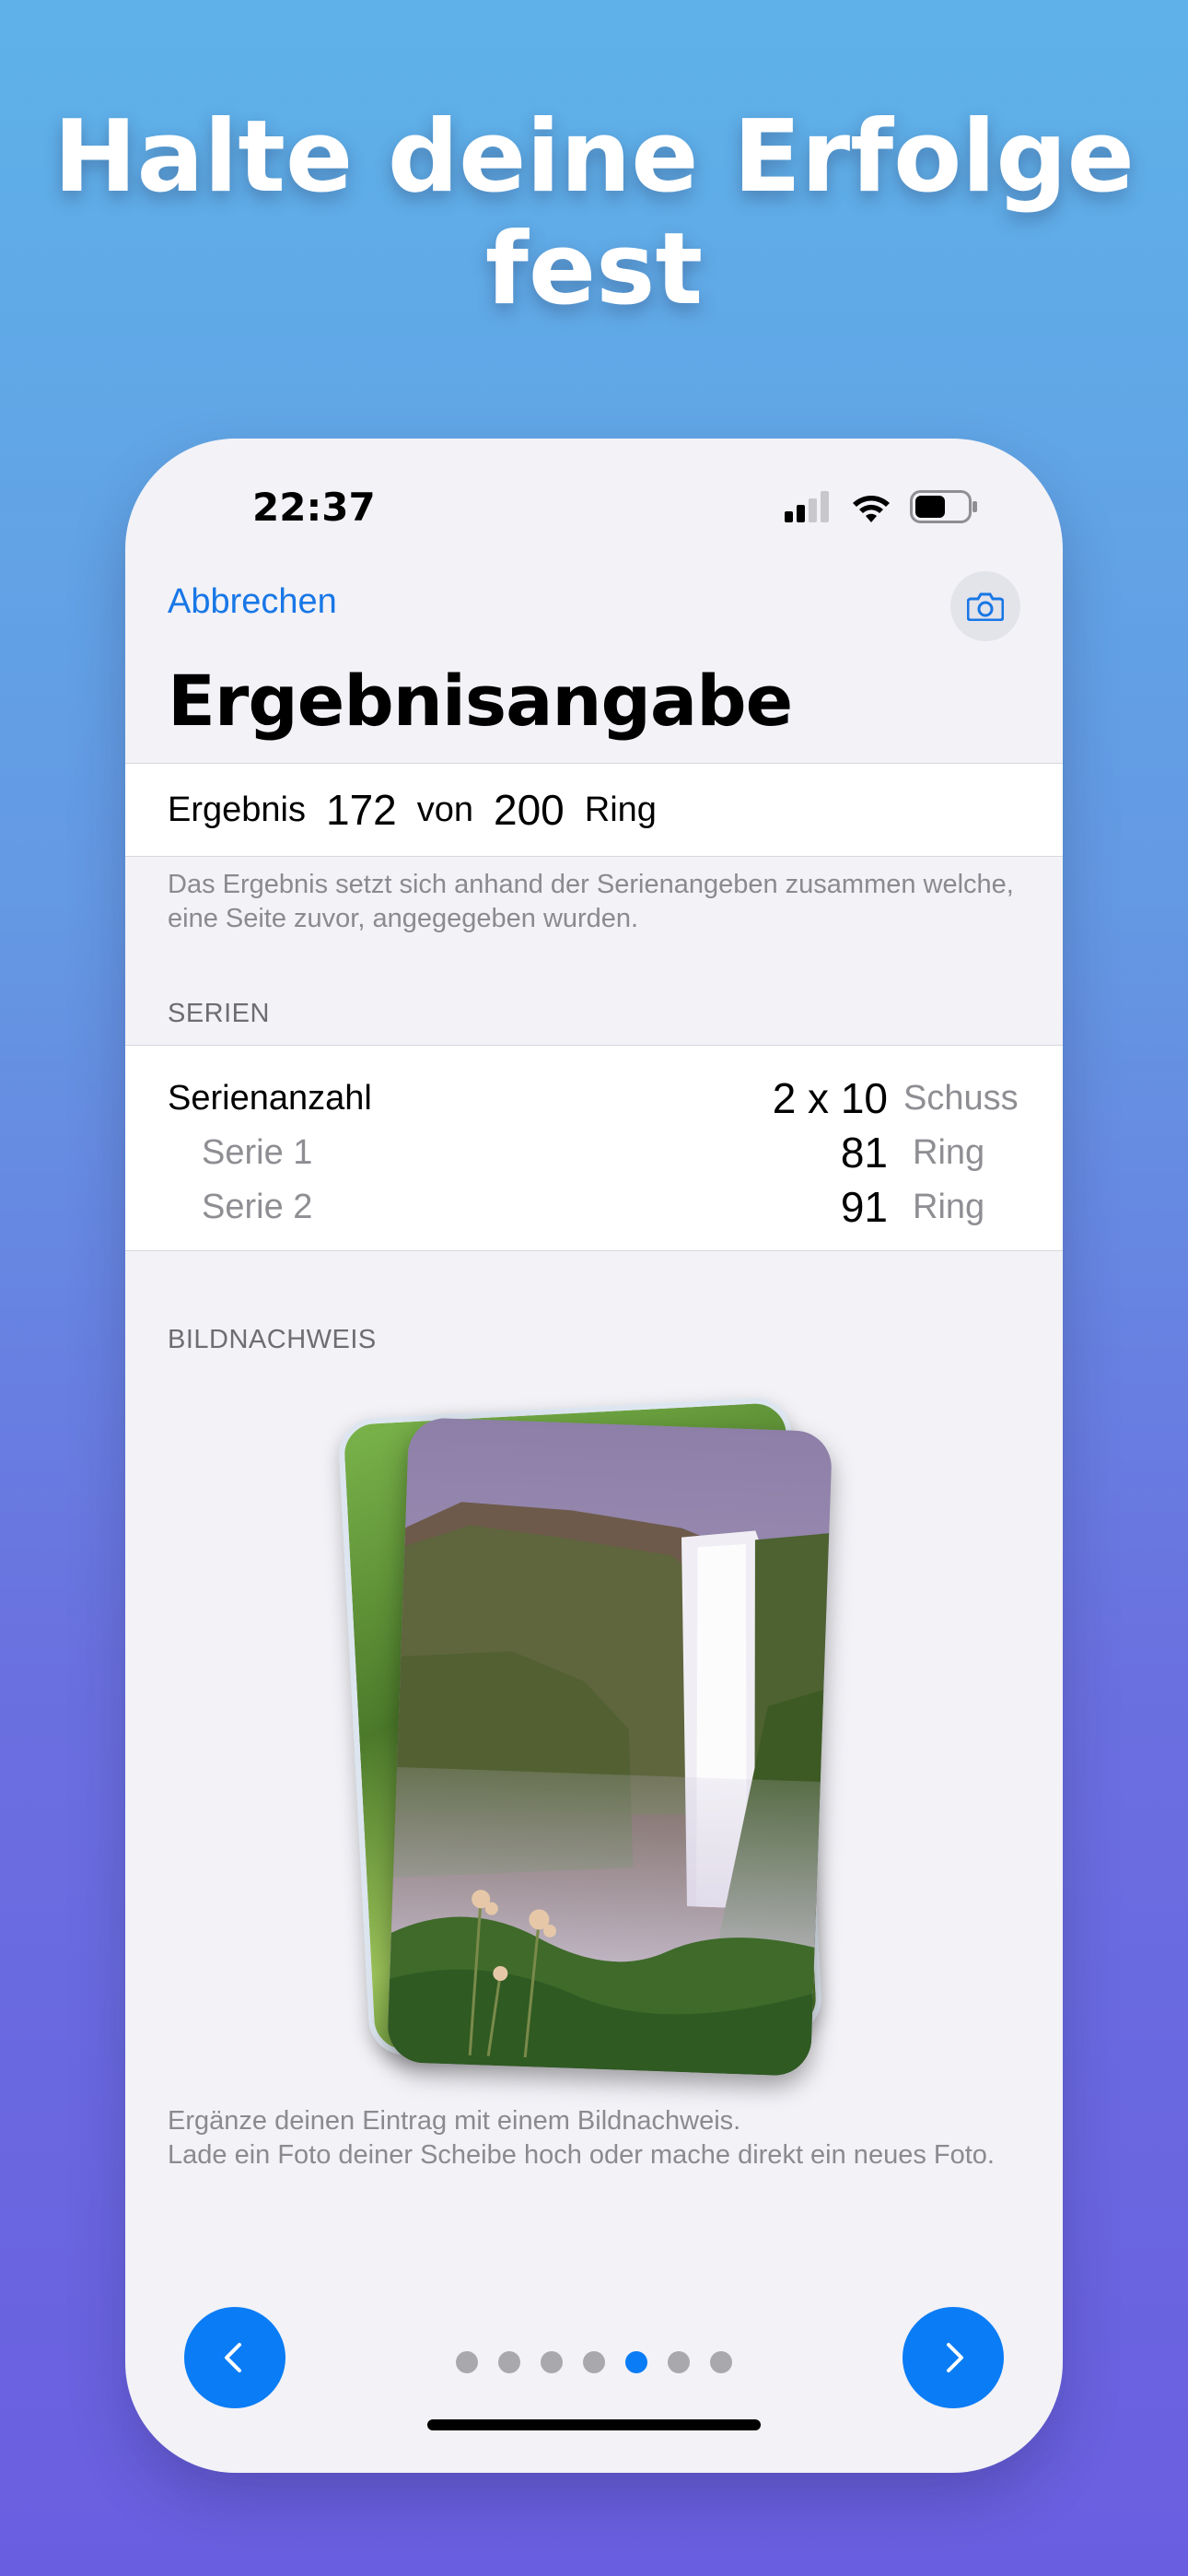 Image resolution: width=1188 pixels, height=2576 pixels. I want to click on series-2-unit: Ring, so click(949, 1207).